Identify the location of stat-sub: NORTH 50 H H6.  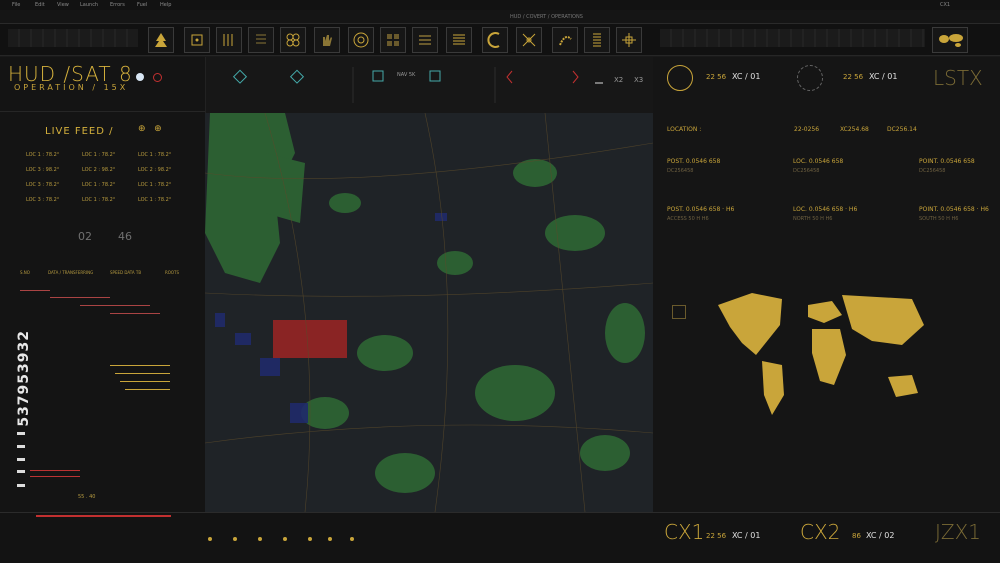
(813, 219).